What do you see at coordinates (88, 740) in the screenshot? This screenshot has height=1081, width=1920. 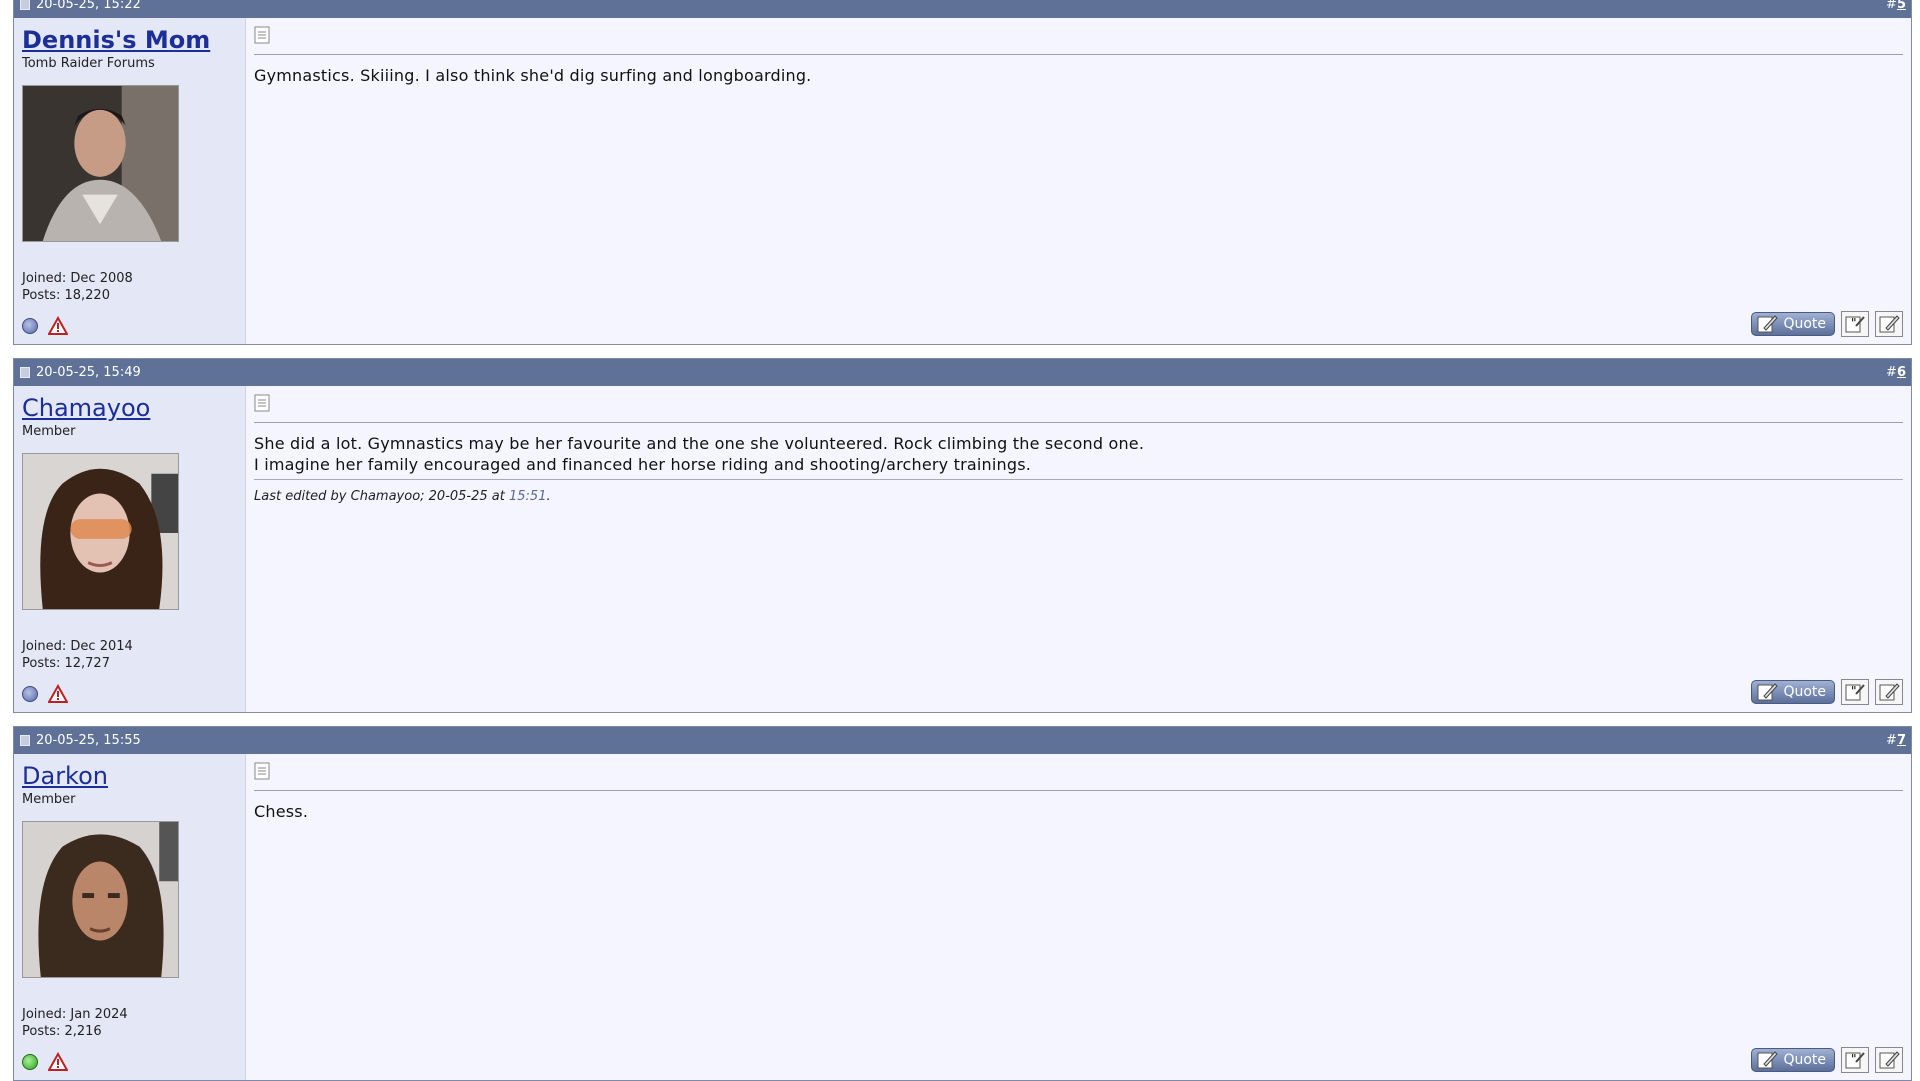 I see `post-date: 20-05-25, 15:55` at bounding box center [88, 740].